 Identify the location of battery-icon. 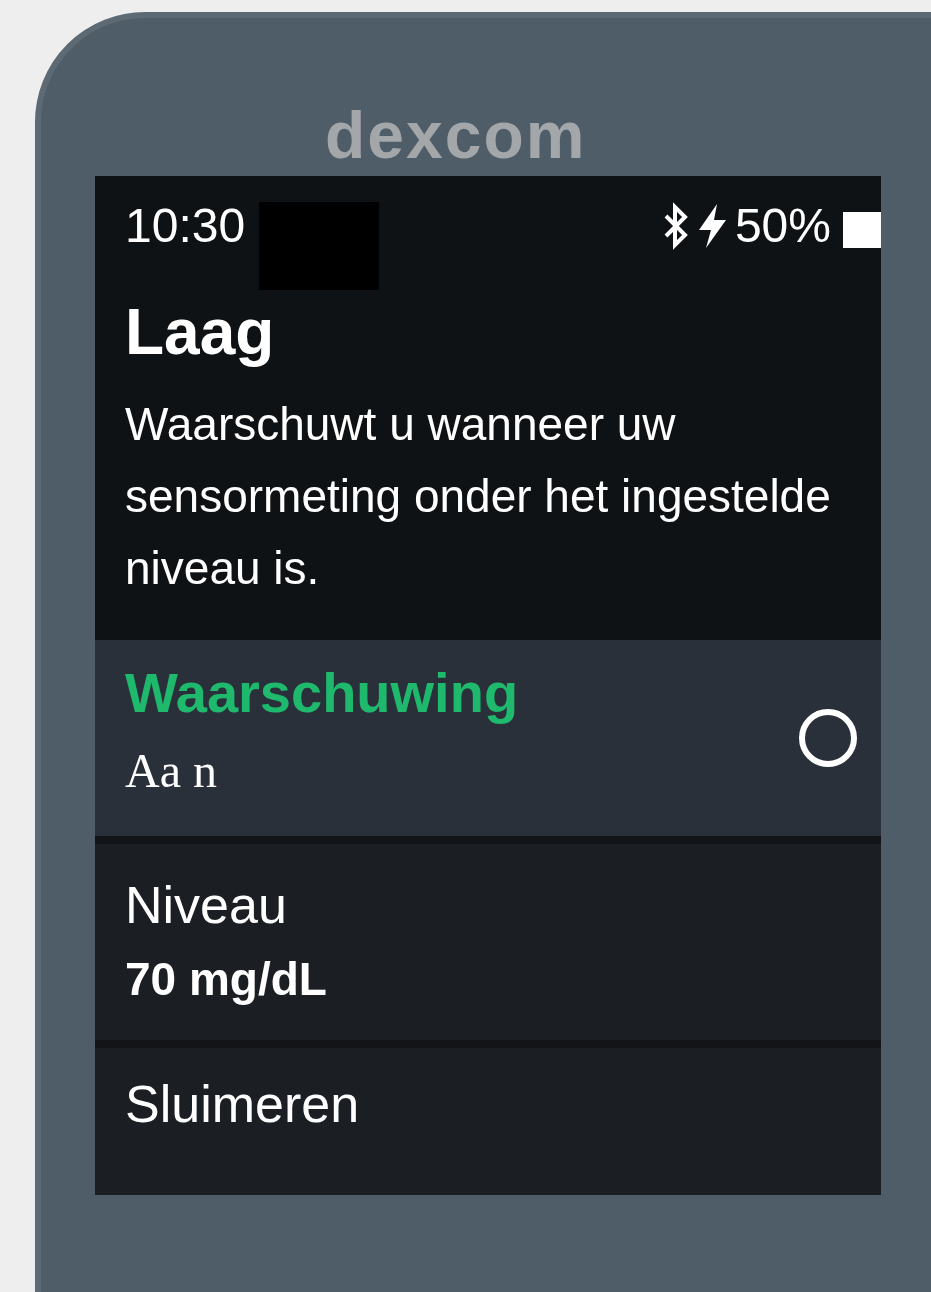
(862, 230).